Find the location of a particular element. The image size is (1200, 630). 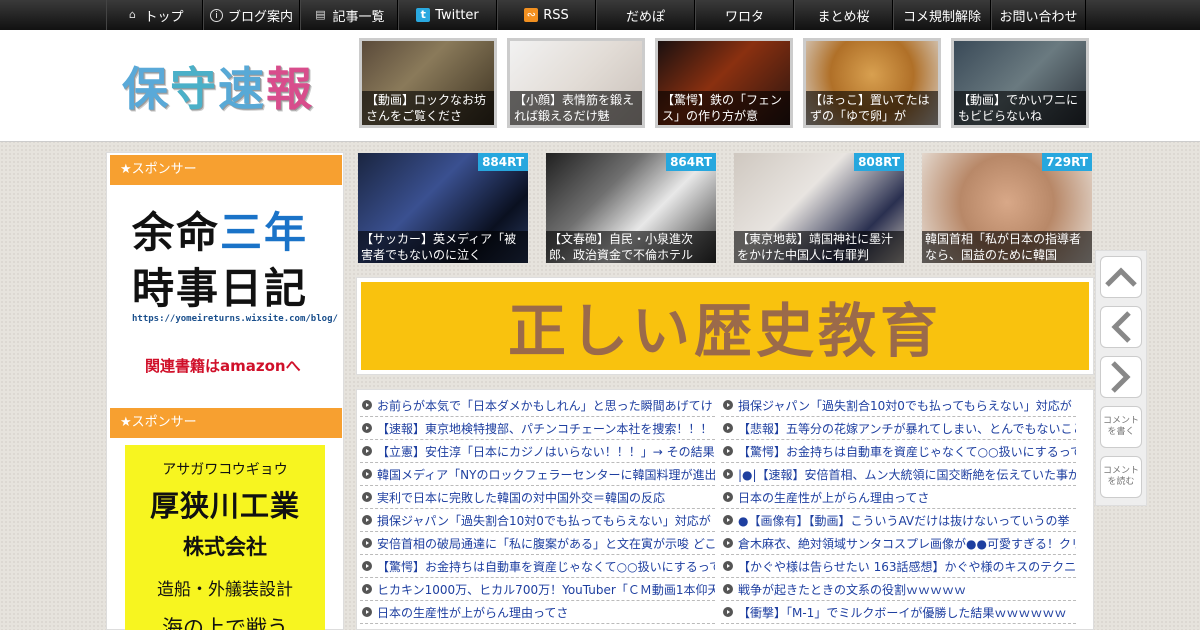

list-item: 【速報】東京地検特捜部、パチンコチェーン本社を捜索！！！ is located at coordinates (537, 428).